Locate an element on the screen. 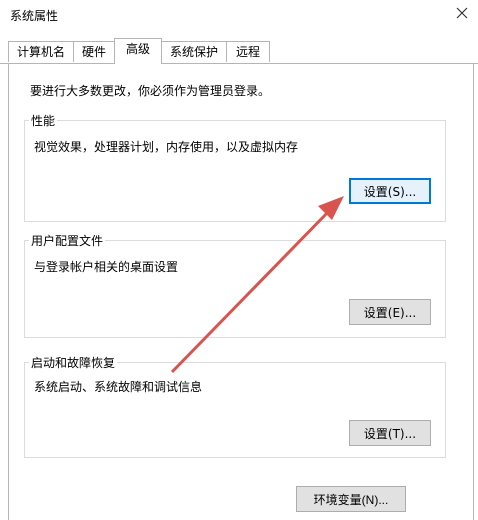  startup-recovery-description: 系统启动、系统故障和调试信息 is located at coordinates (118, 387).